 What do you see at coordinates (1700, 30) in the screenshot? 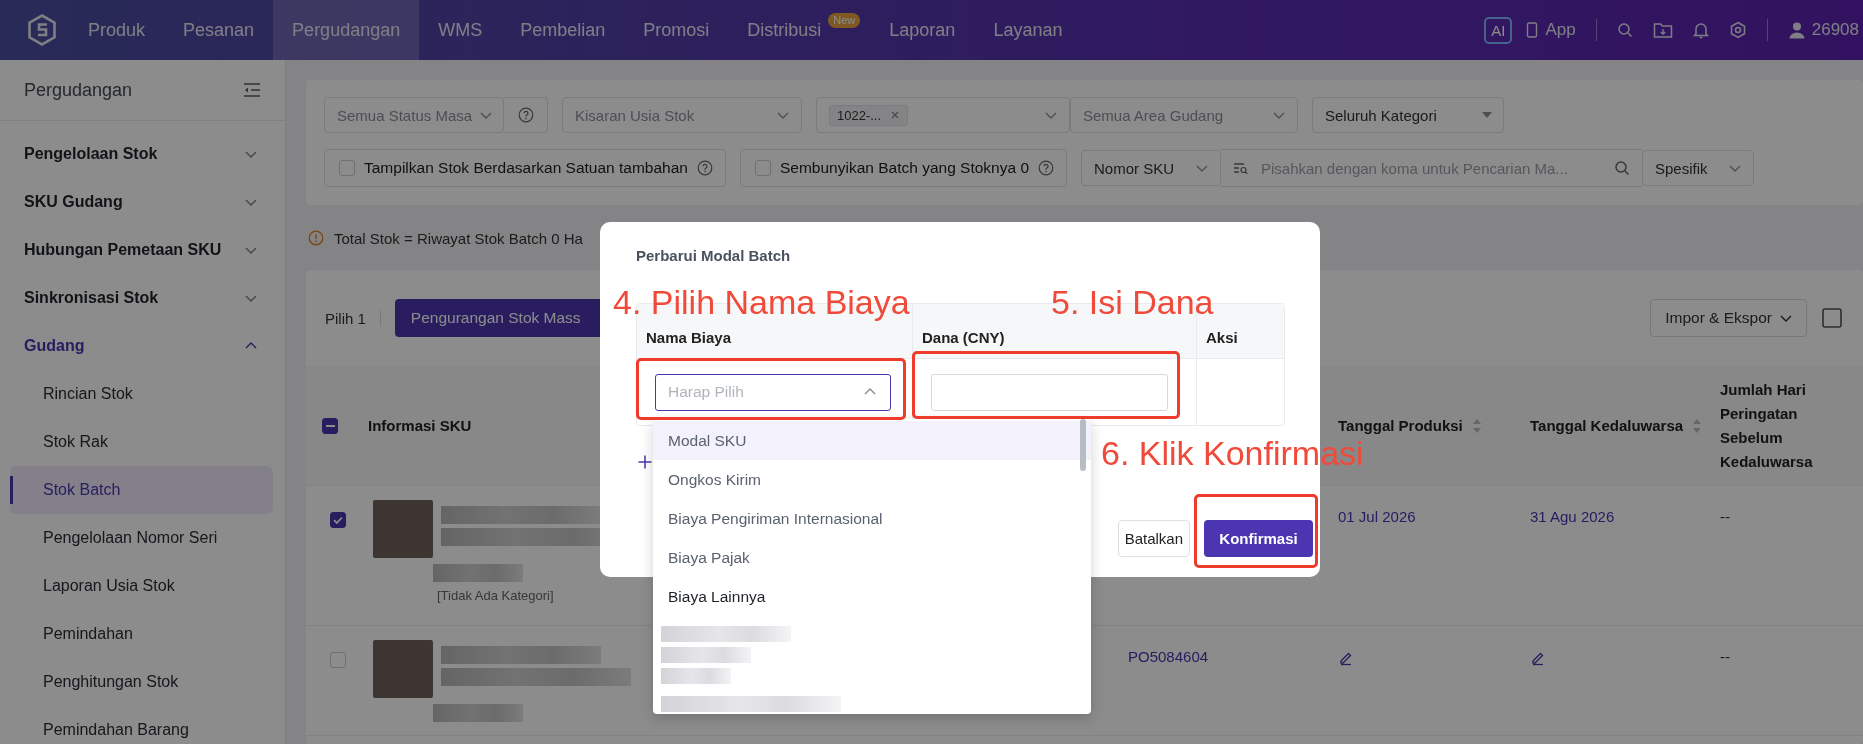
I see `notification-bell-icon` at bounding box center [1700, 30].